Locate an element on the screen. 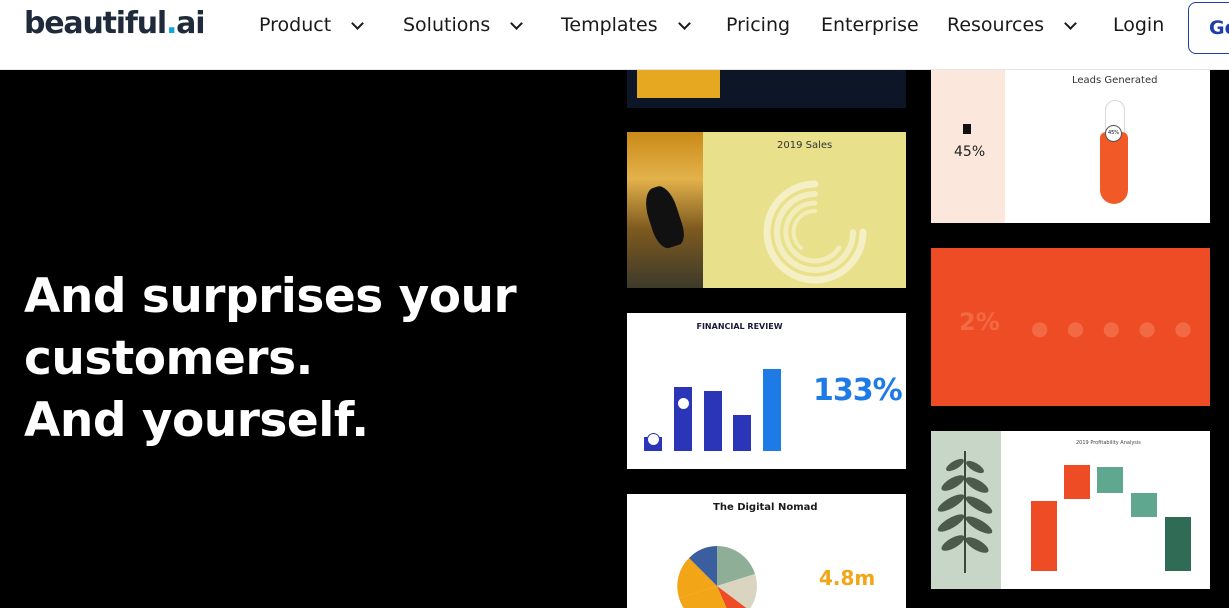 Image resolution: width=1229 pixels, height=608 pixels. nav-enterprise-label: Enterprise is located at coordinates (870, 25).